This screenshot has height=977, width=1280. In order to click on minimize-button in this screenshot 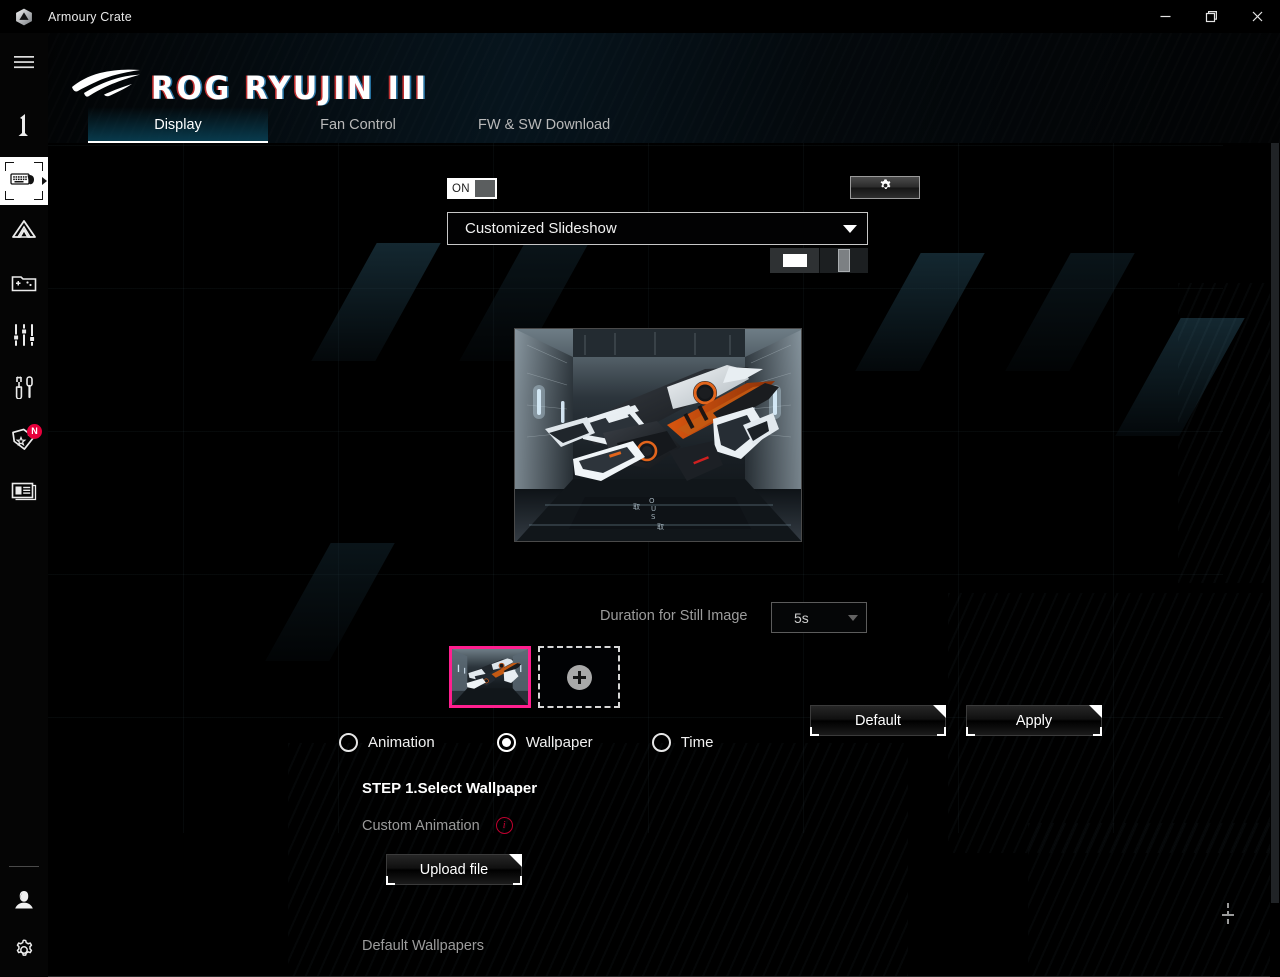, I will do `click(1165, 16)`.